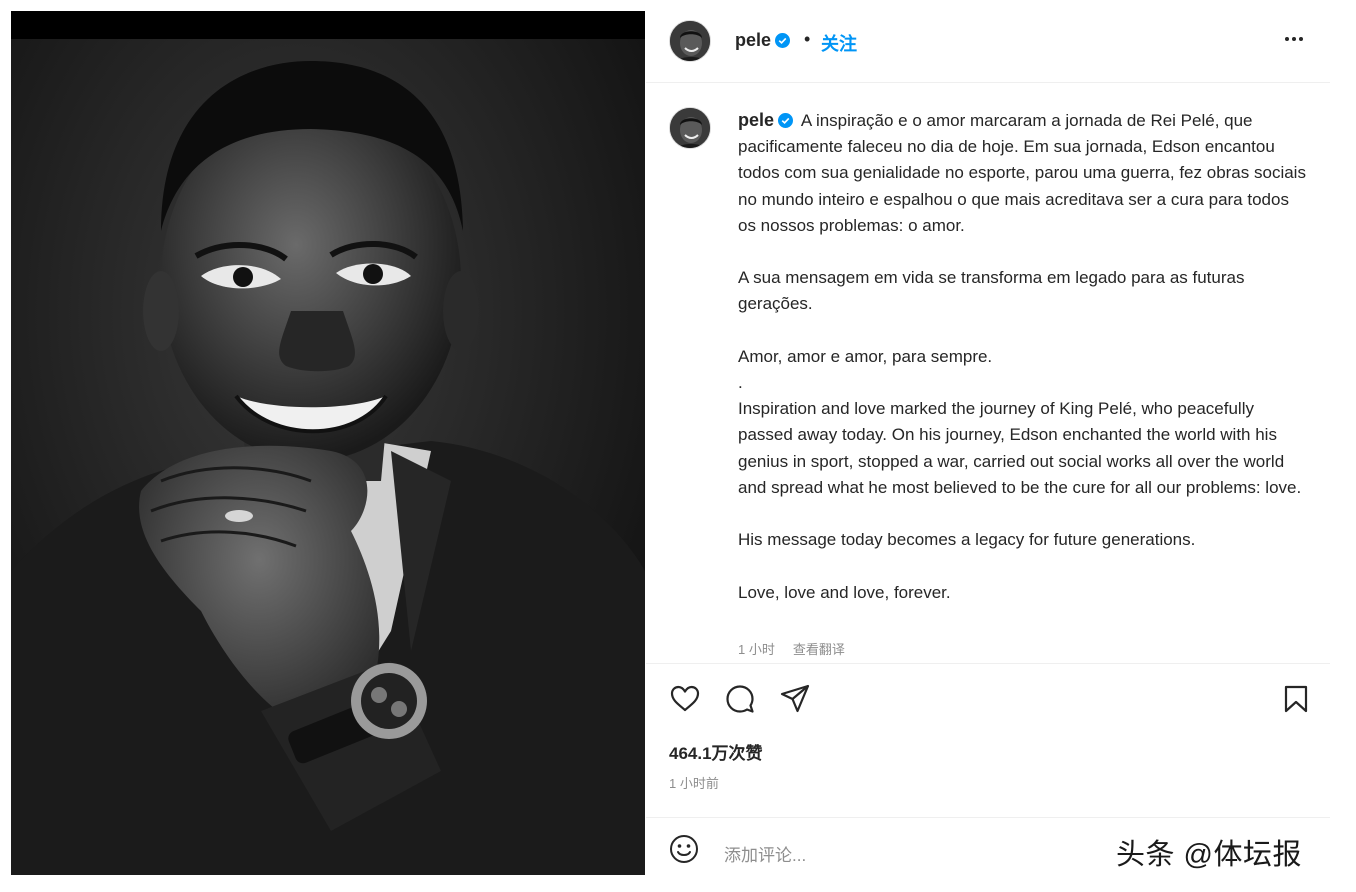  I want to click on caption-meta: 1 小时 查看翻译, so click(791, 648).